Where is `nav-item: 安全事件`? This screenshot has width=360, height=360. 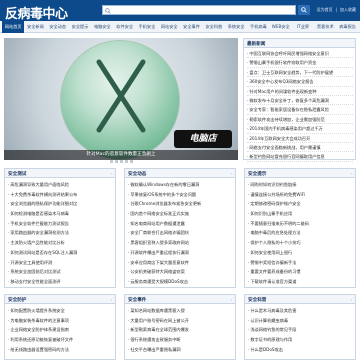 nav-item: 安全事件 is located at coordinates (191, 27).